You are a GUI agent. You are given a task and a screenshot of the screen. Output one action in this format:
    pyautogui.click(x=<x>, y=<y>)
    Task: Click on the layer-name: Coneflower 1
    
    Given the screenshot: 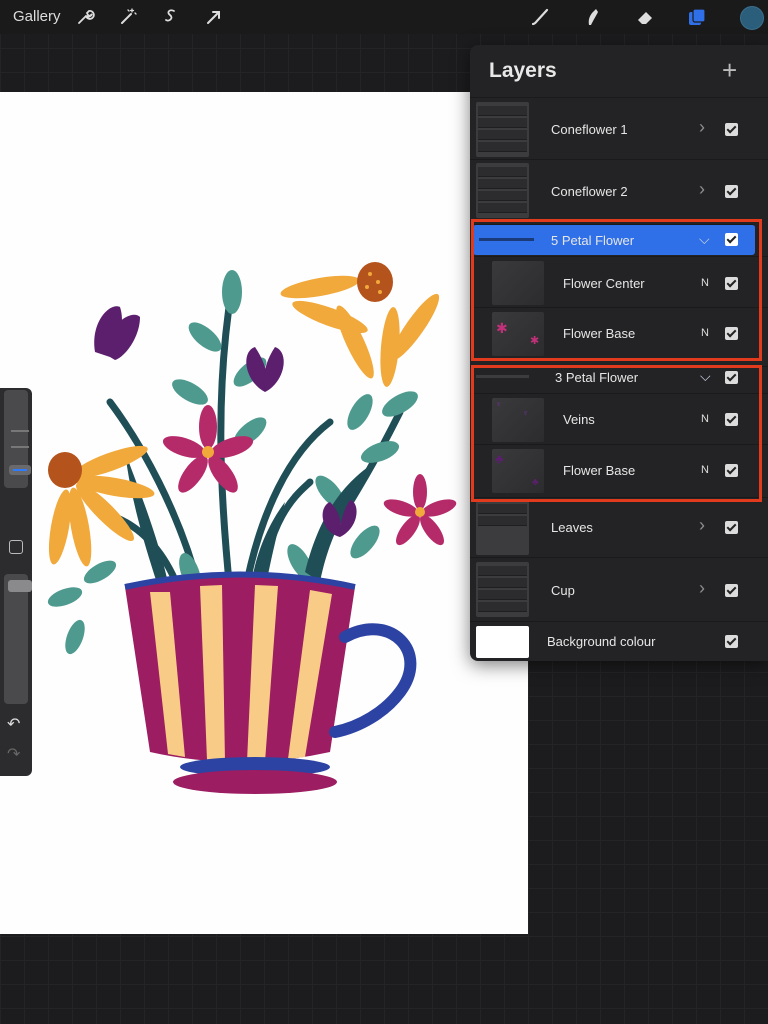 What is the action you would take?
    pyautogui.click(x=589, y=129)
    